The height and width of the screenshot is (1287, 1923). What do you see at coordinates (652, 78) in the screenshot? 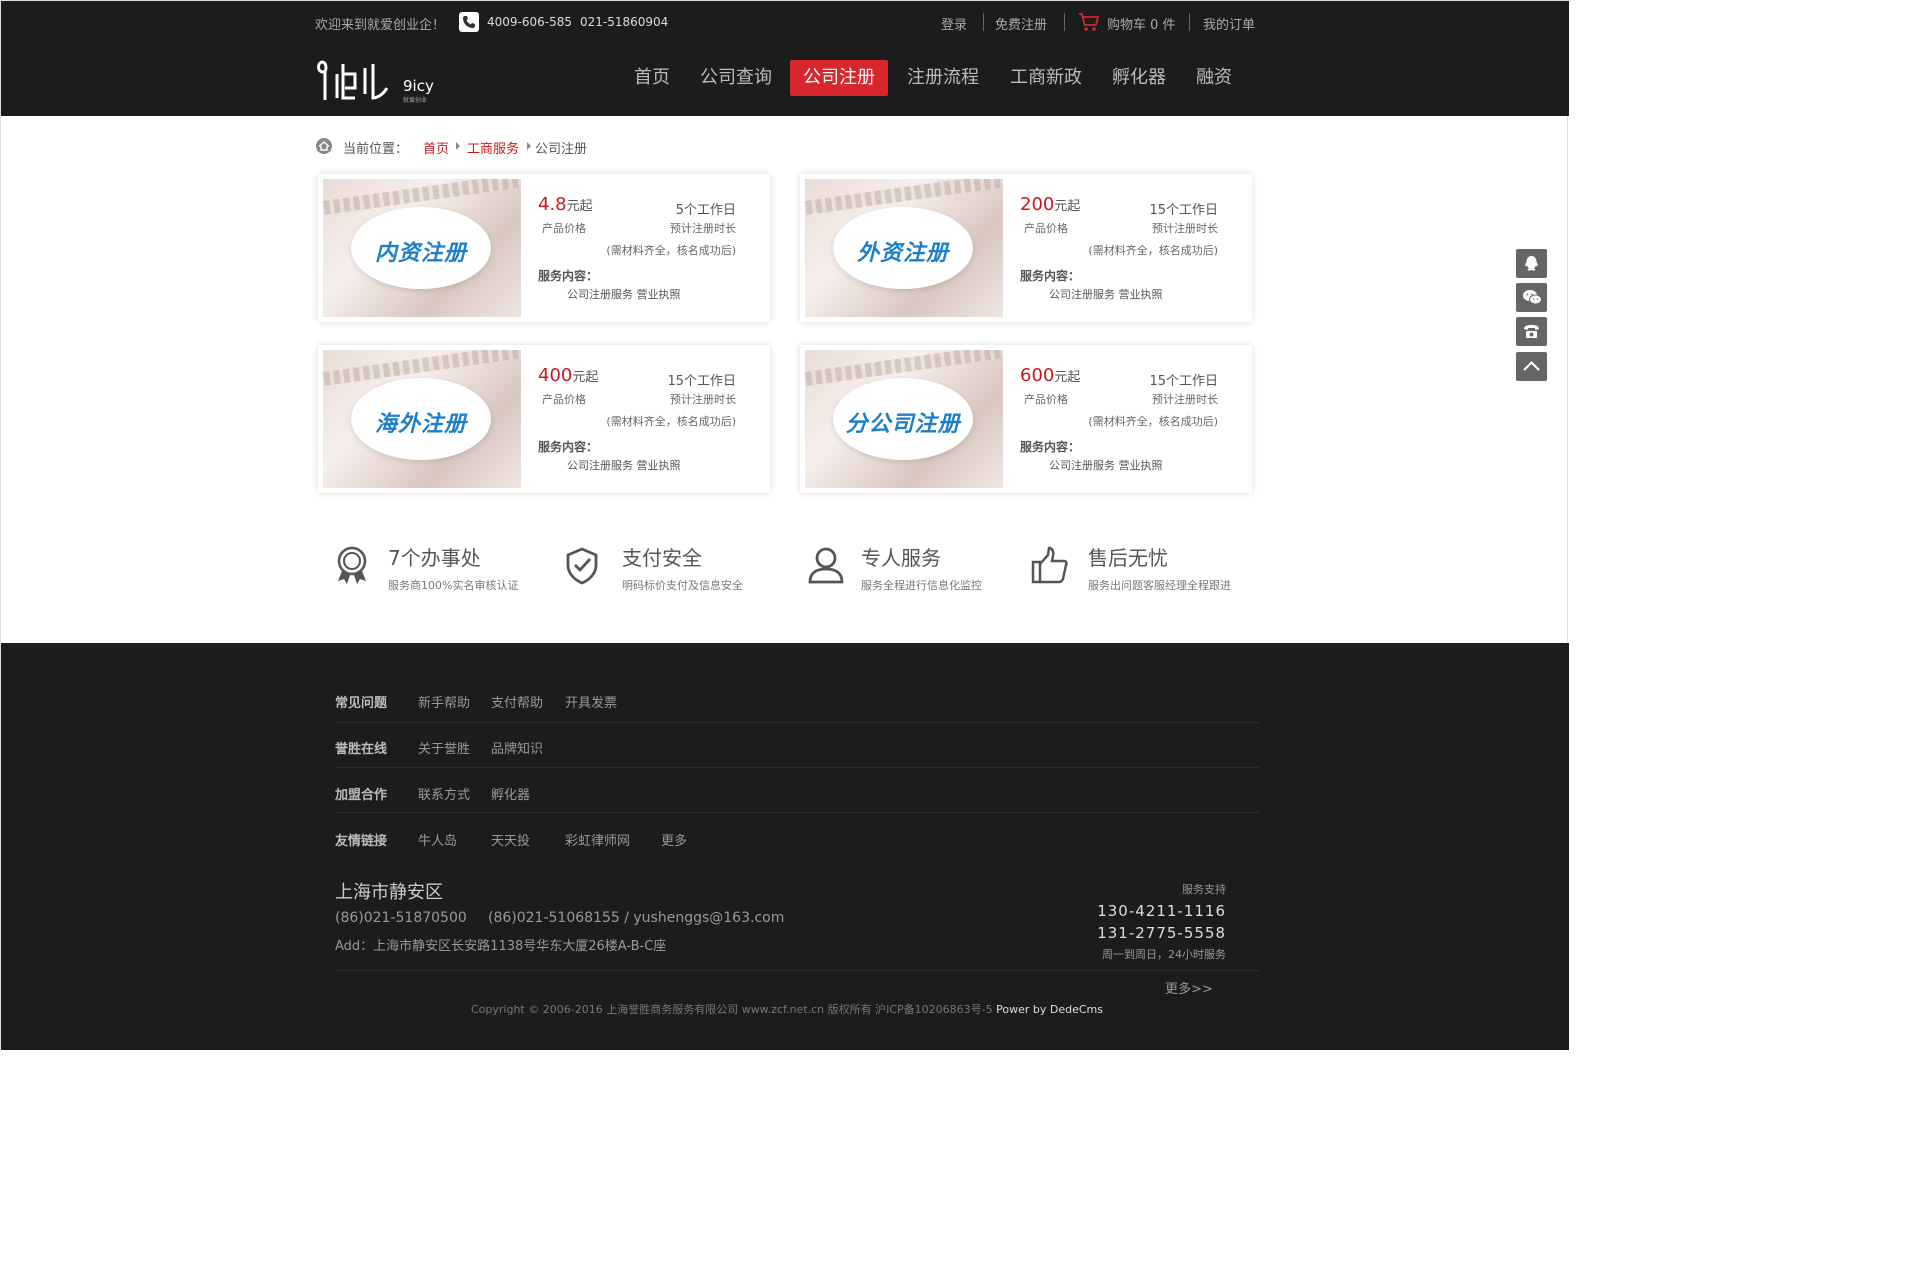
I see `nav-home: 首页` at bounding box center [652, 78].